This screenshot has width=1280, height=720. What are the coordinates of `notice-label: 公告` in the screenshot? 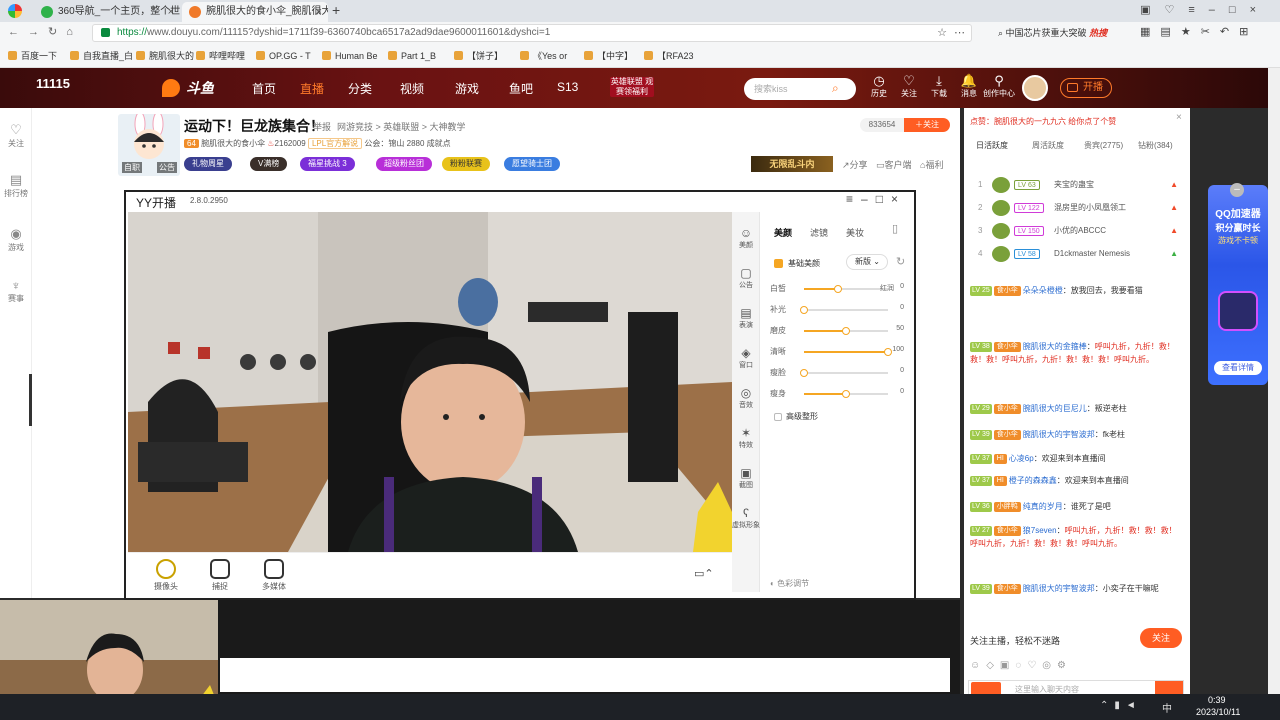 It's located at (167, 167).